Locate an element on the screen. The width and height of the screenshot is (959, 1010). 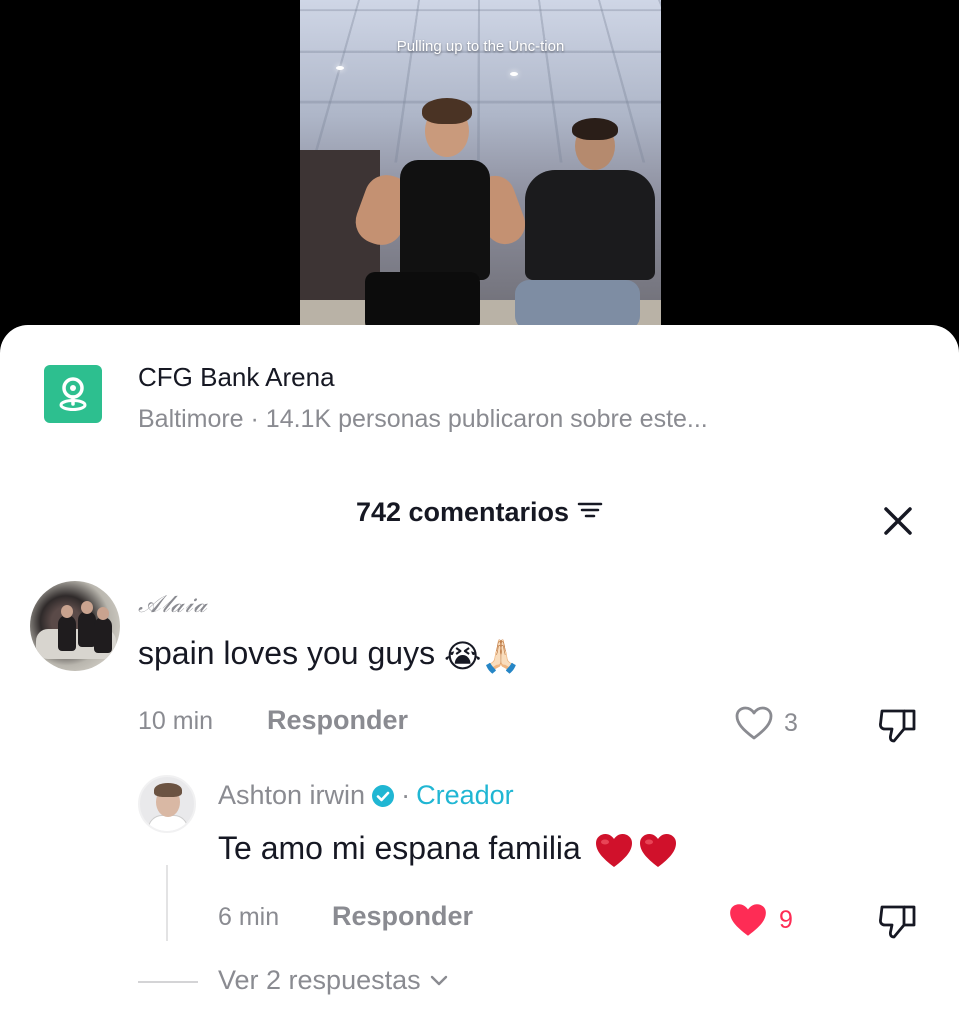
like-button: 3 is located at coordinates (766, 723).